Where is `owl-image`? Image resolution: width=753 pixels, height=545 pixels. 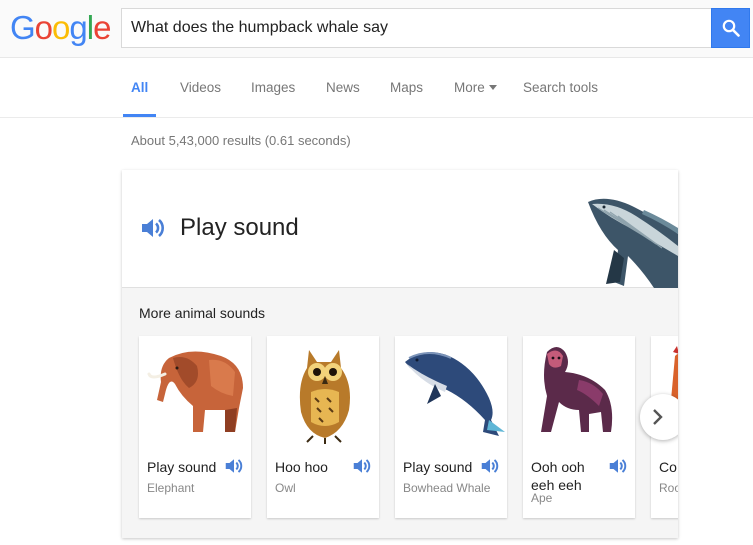 owl-image is located at coordinates (324, 397).